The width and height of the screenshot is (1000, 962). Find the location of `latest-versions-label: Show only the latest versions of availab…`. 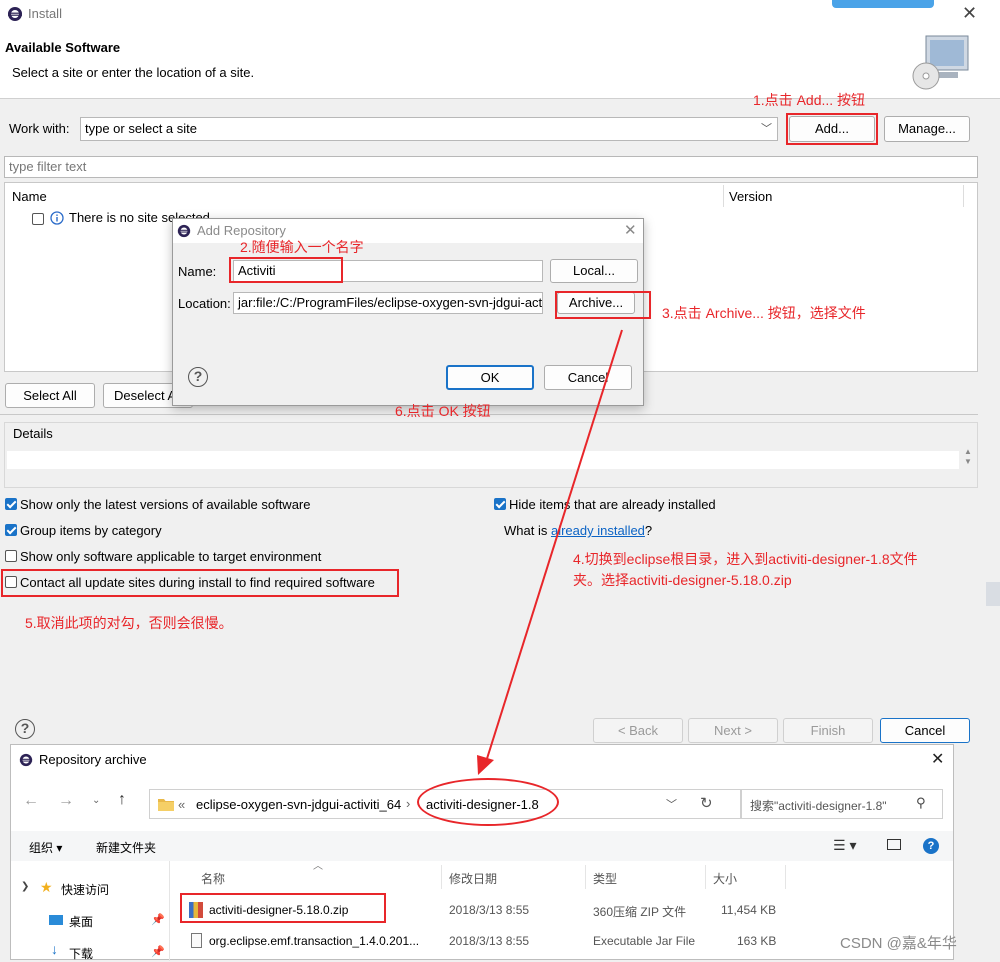

latest-versions-label: Show only the latest versions of availab… is located at coordinates (165, 504).